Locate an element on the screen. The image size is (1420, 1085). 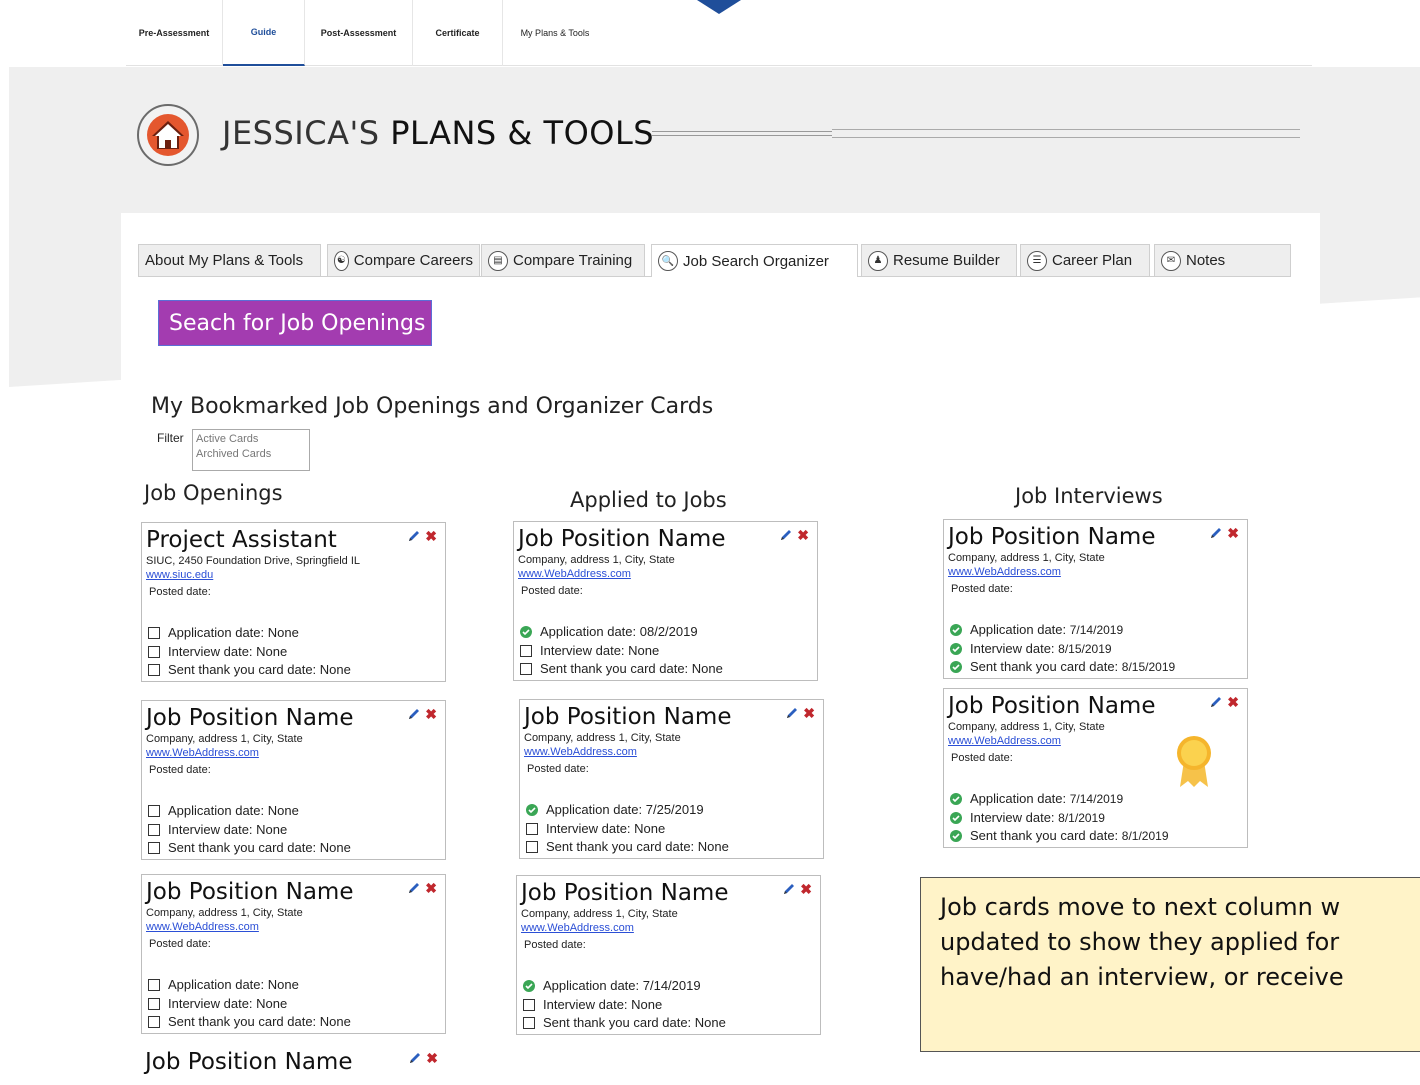
tab-label: Job Search Organizer is located at coordinates (756, 261).